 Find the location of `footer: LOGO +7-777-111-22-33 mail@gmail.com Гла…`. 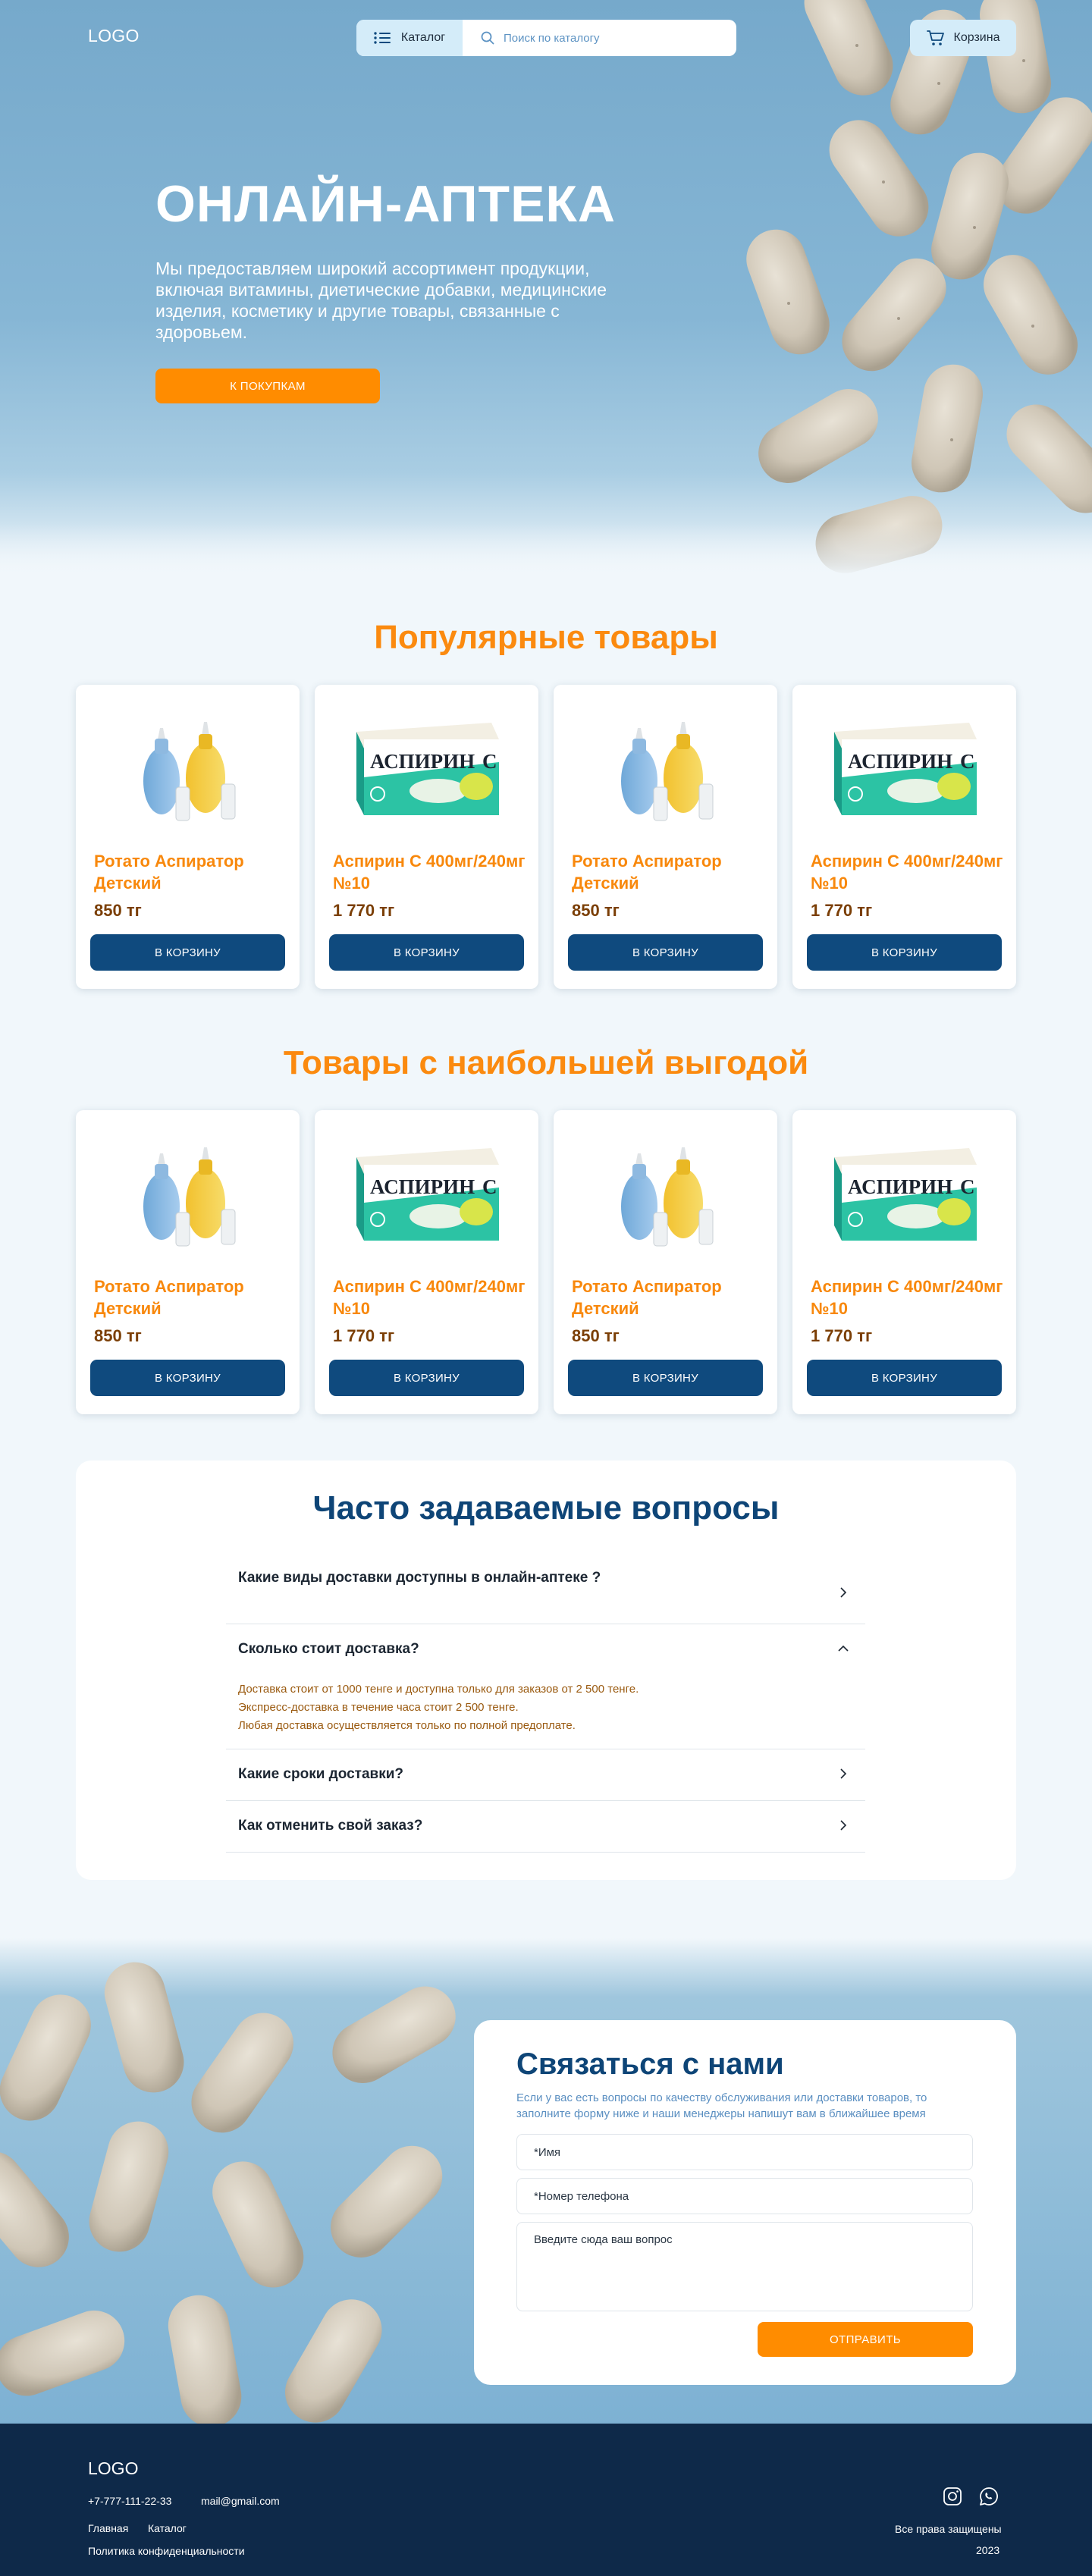

footer: LOGO +7-777-111-22-33 mail@gmail.com Гла… is located at coordinates (546, 2500).